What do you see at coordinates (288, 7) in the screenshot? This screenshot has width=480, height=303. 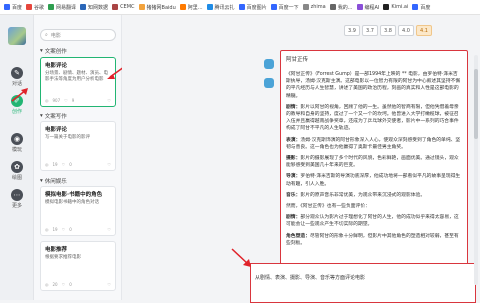 I see `bookmark-label: 百度一下` at bounding box center [288, 7].